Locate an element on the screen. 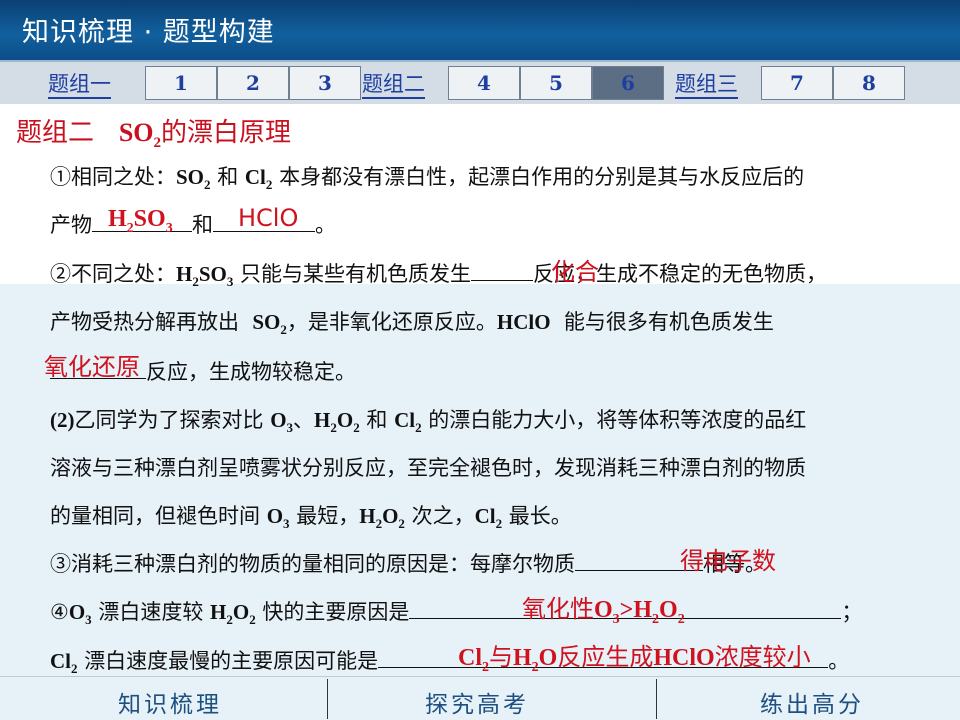 The image size is (960, 720). group-one-link: 题组一 is located at coordinates (79, 85).